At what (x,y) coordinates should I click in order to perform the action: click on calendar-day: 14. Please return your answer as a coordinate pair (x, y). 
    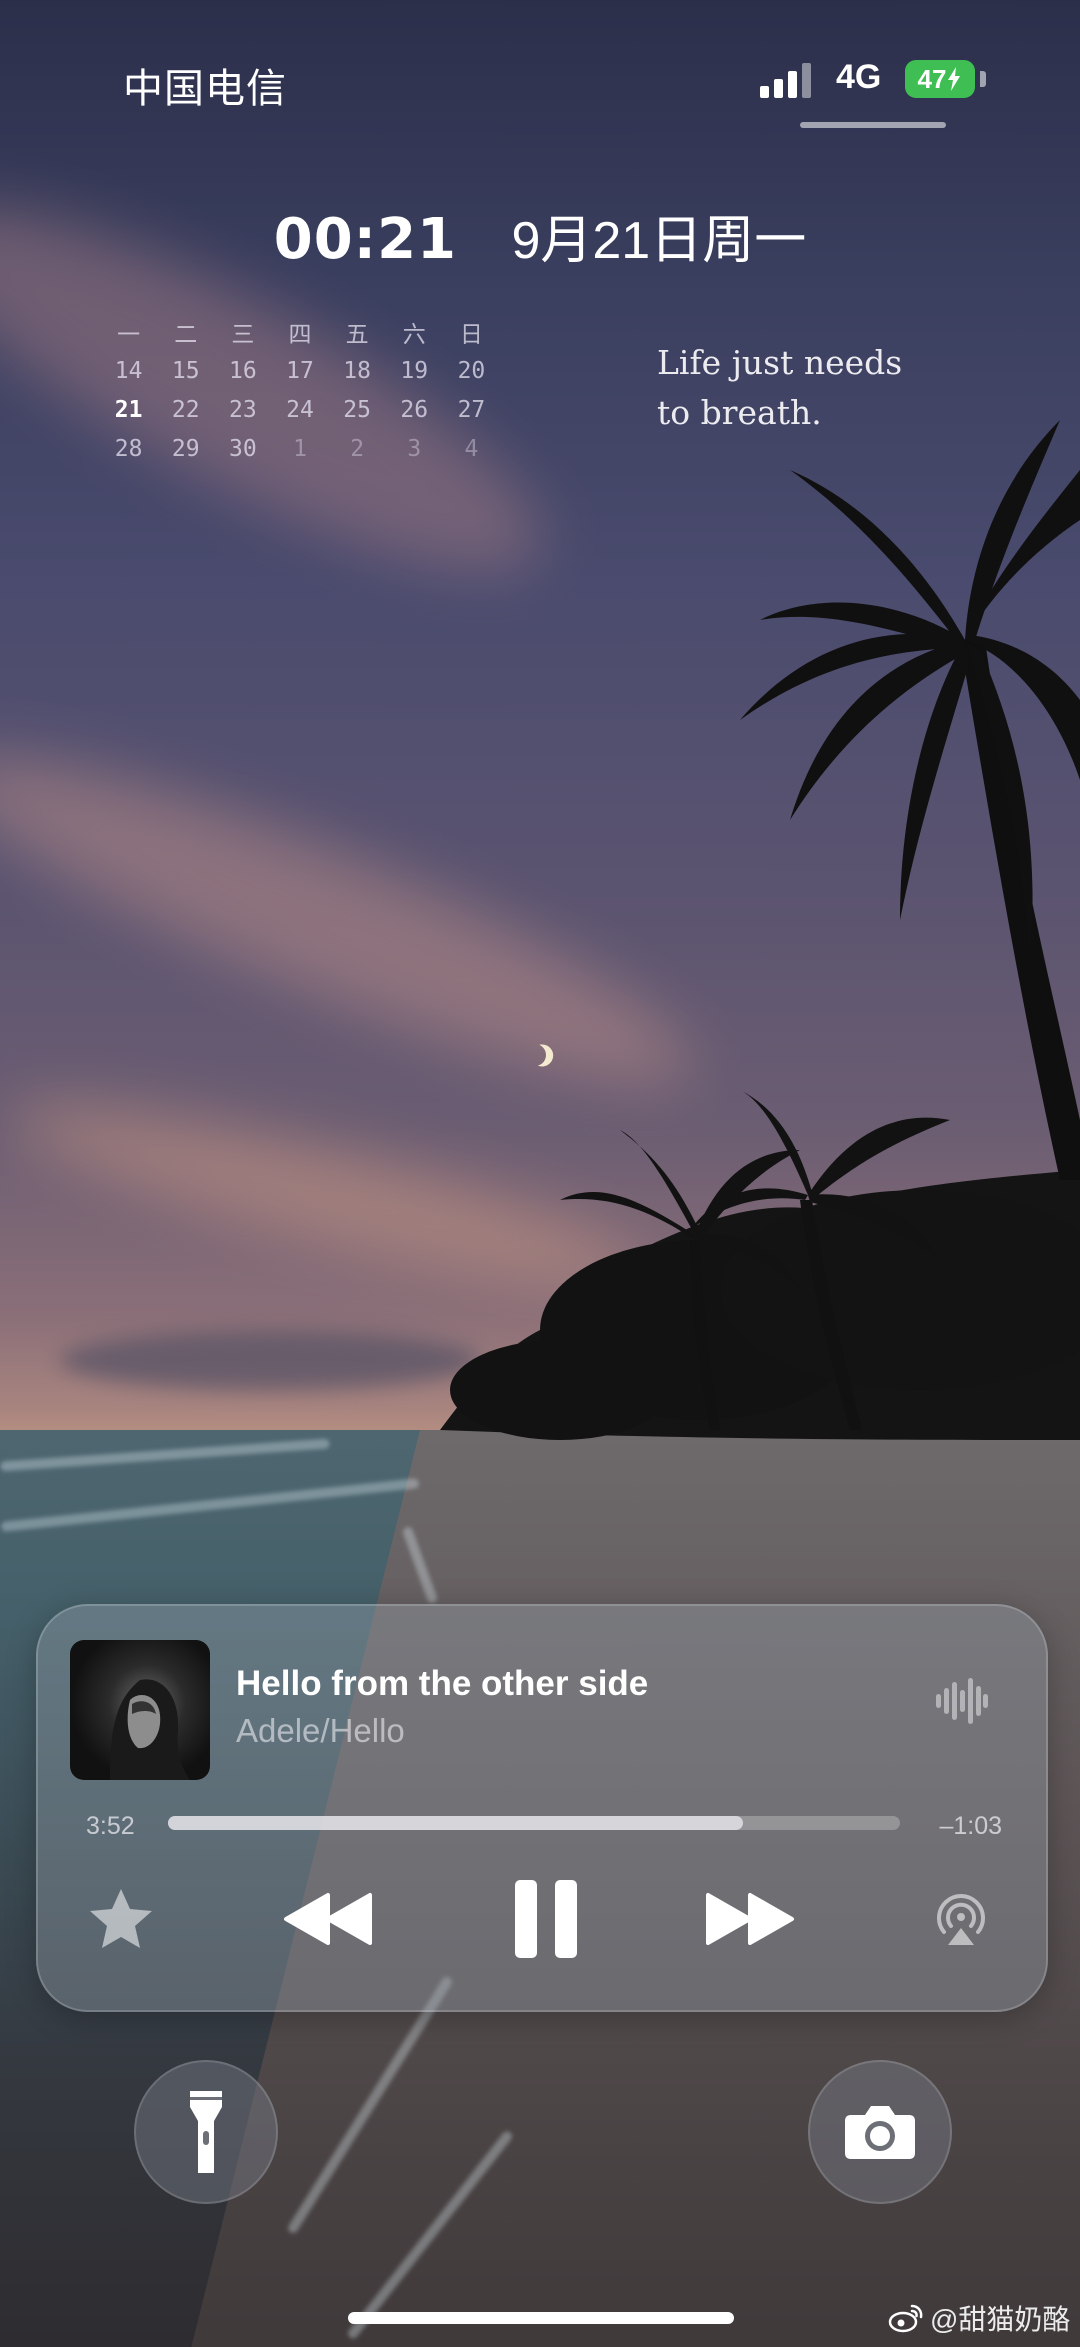
    Looking at the image, I should click on (128, 370).